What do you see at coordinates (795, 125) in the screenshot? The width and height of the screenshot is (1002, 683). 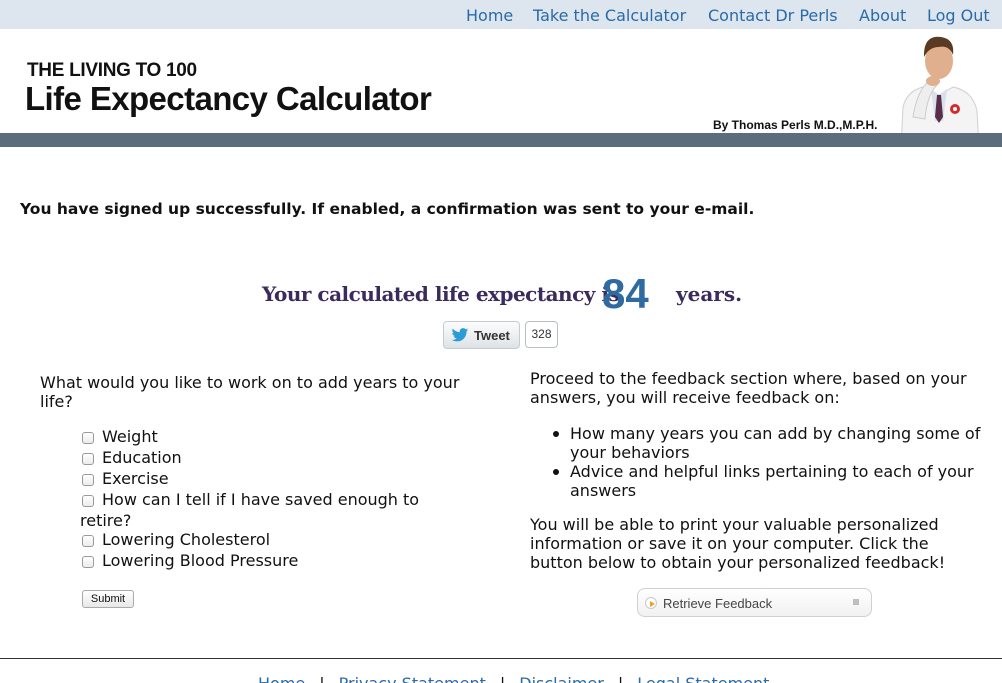 I see `author-byline: By Thomas Perls M.D.,M.P.H.` at bounding box center [795, 125].